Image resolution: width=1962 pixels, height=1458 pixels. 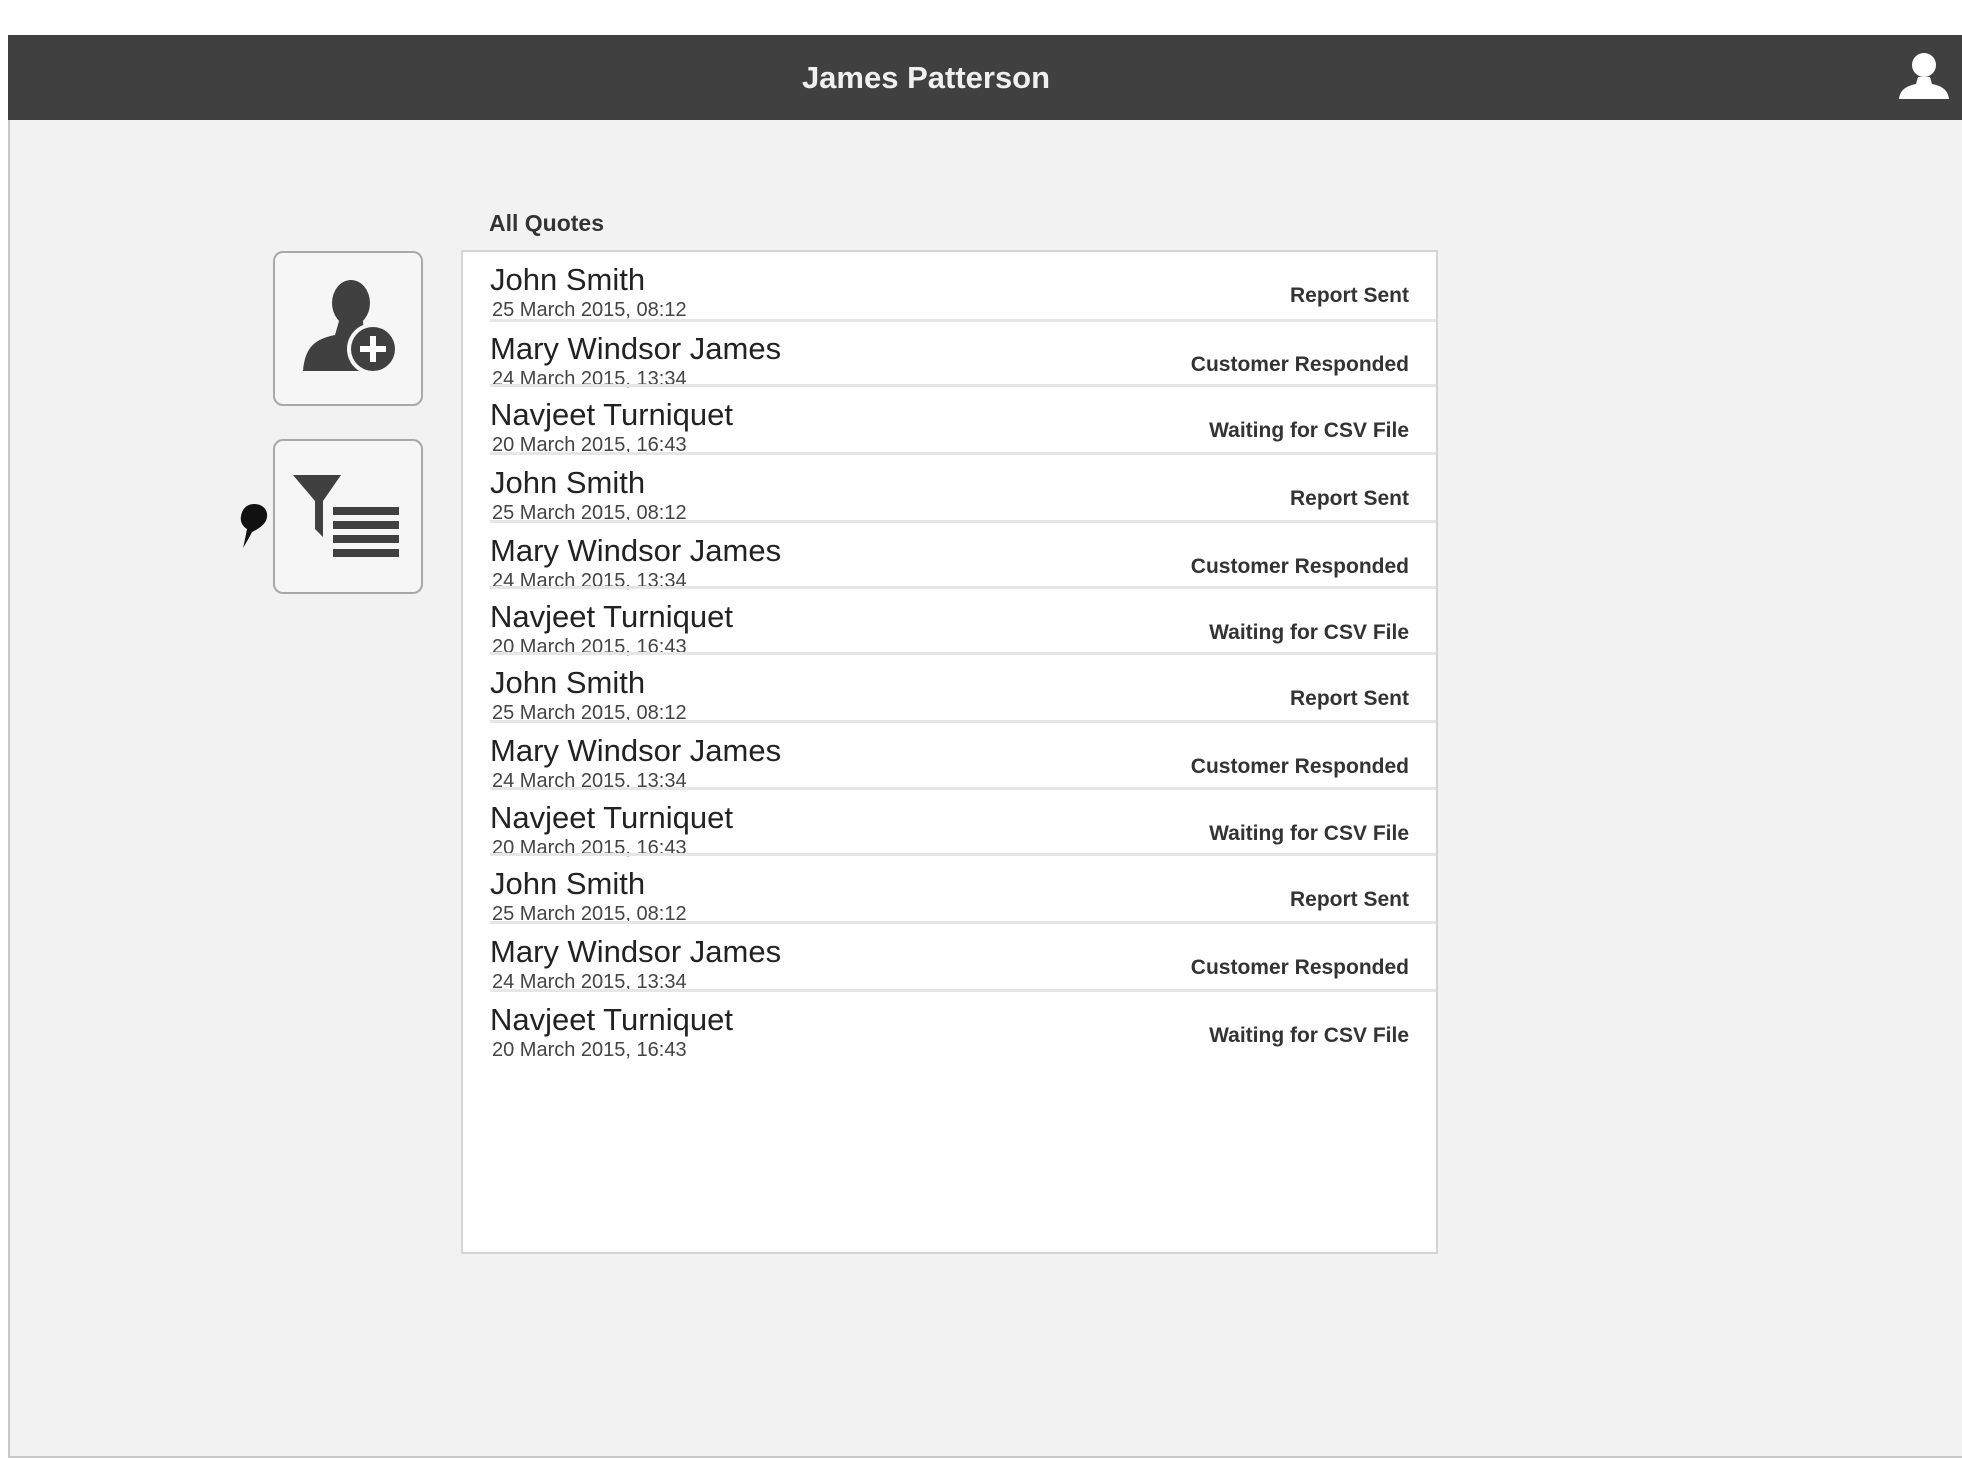 I want to click on filter-button, so click(x=348, y=516).